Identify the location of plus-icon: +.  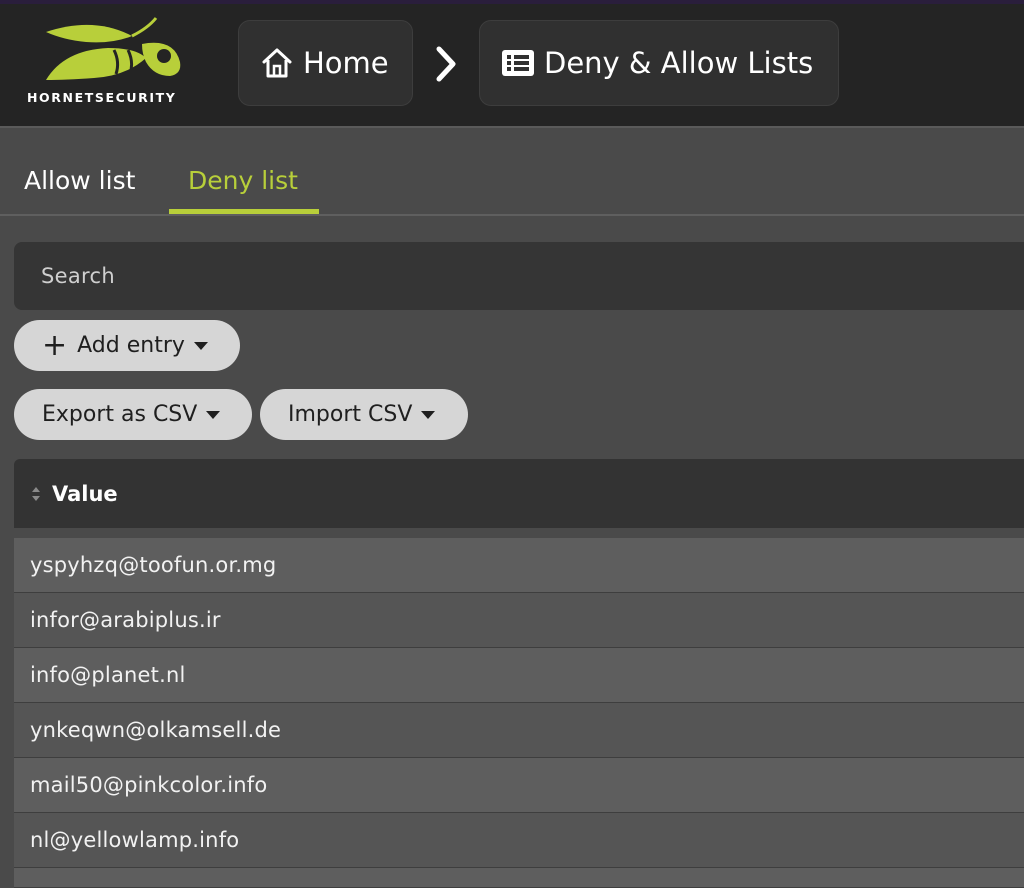
(55, 345).